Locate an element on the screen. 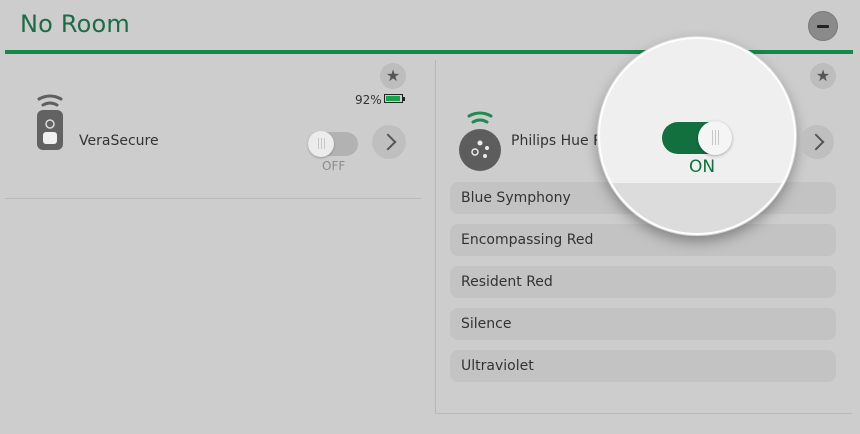 The height and width of the screenshot is (434, 860). left-card-divider is located at coordinates (213, 198).